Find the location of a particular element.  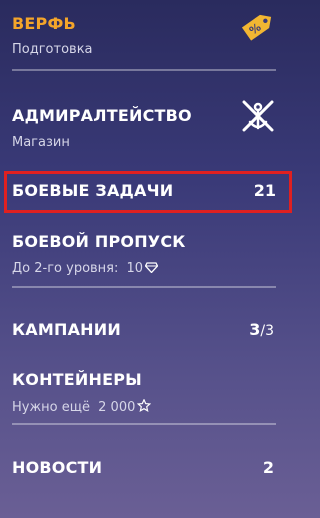

campaigns-count-main: 3 is located at coordinates (255, 329).